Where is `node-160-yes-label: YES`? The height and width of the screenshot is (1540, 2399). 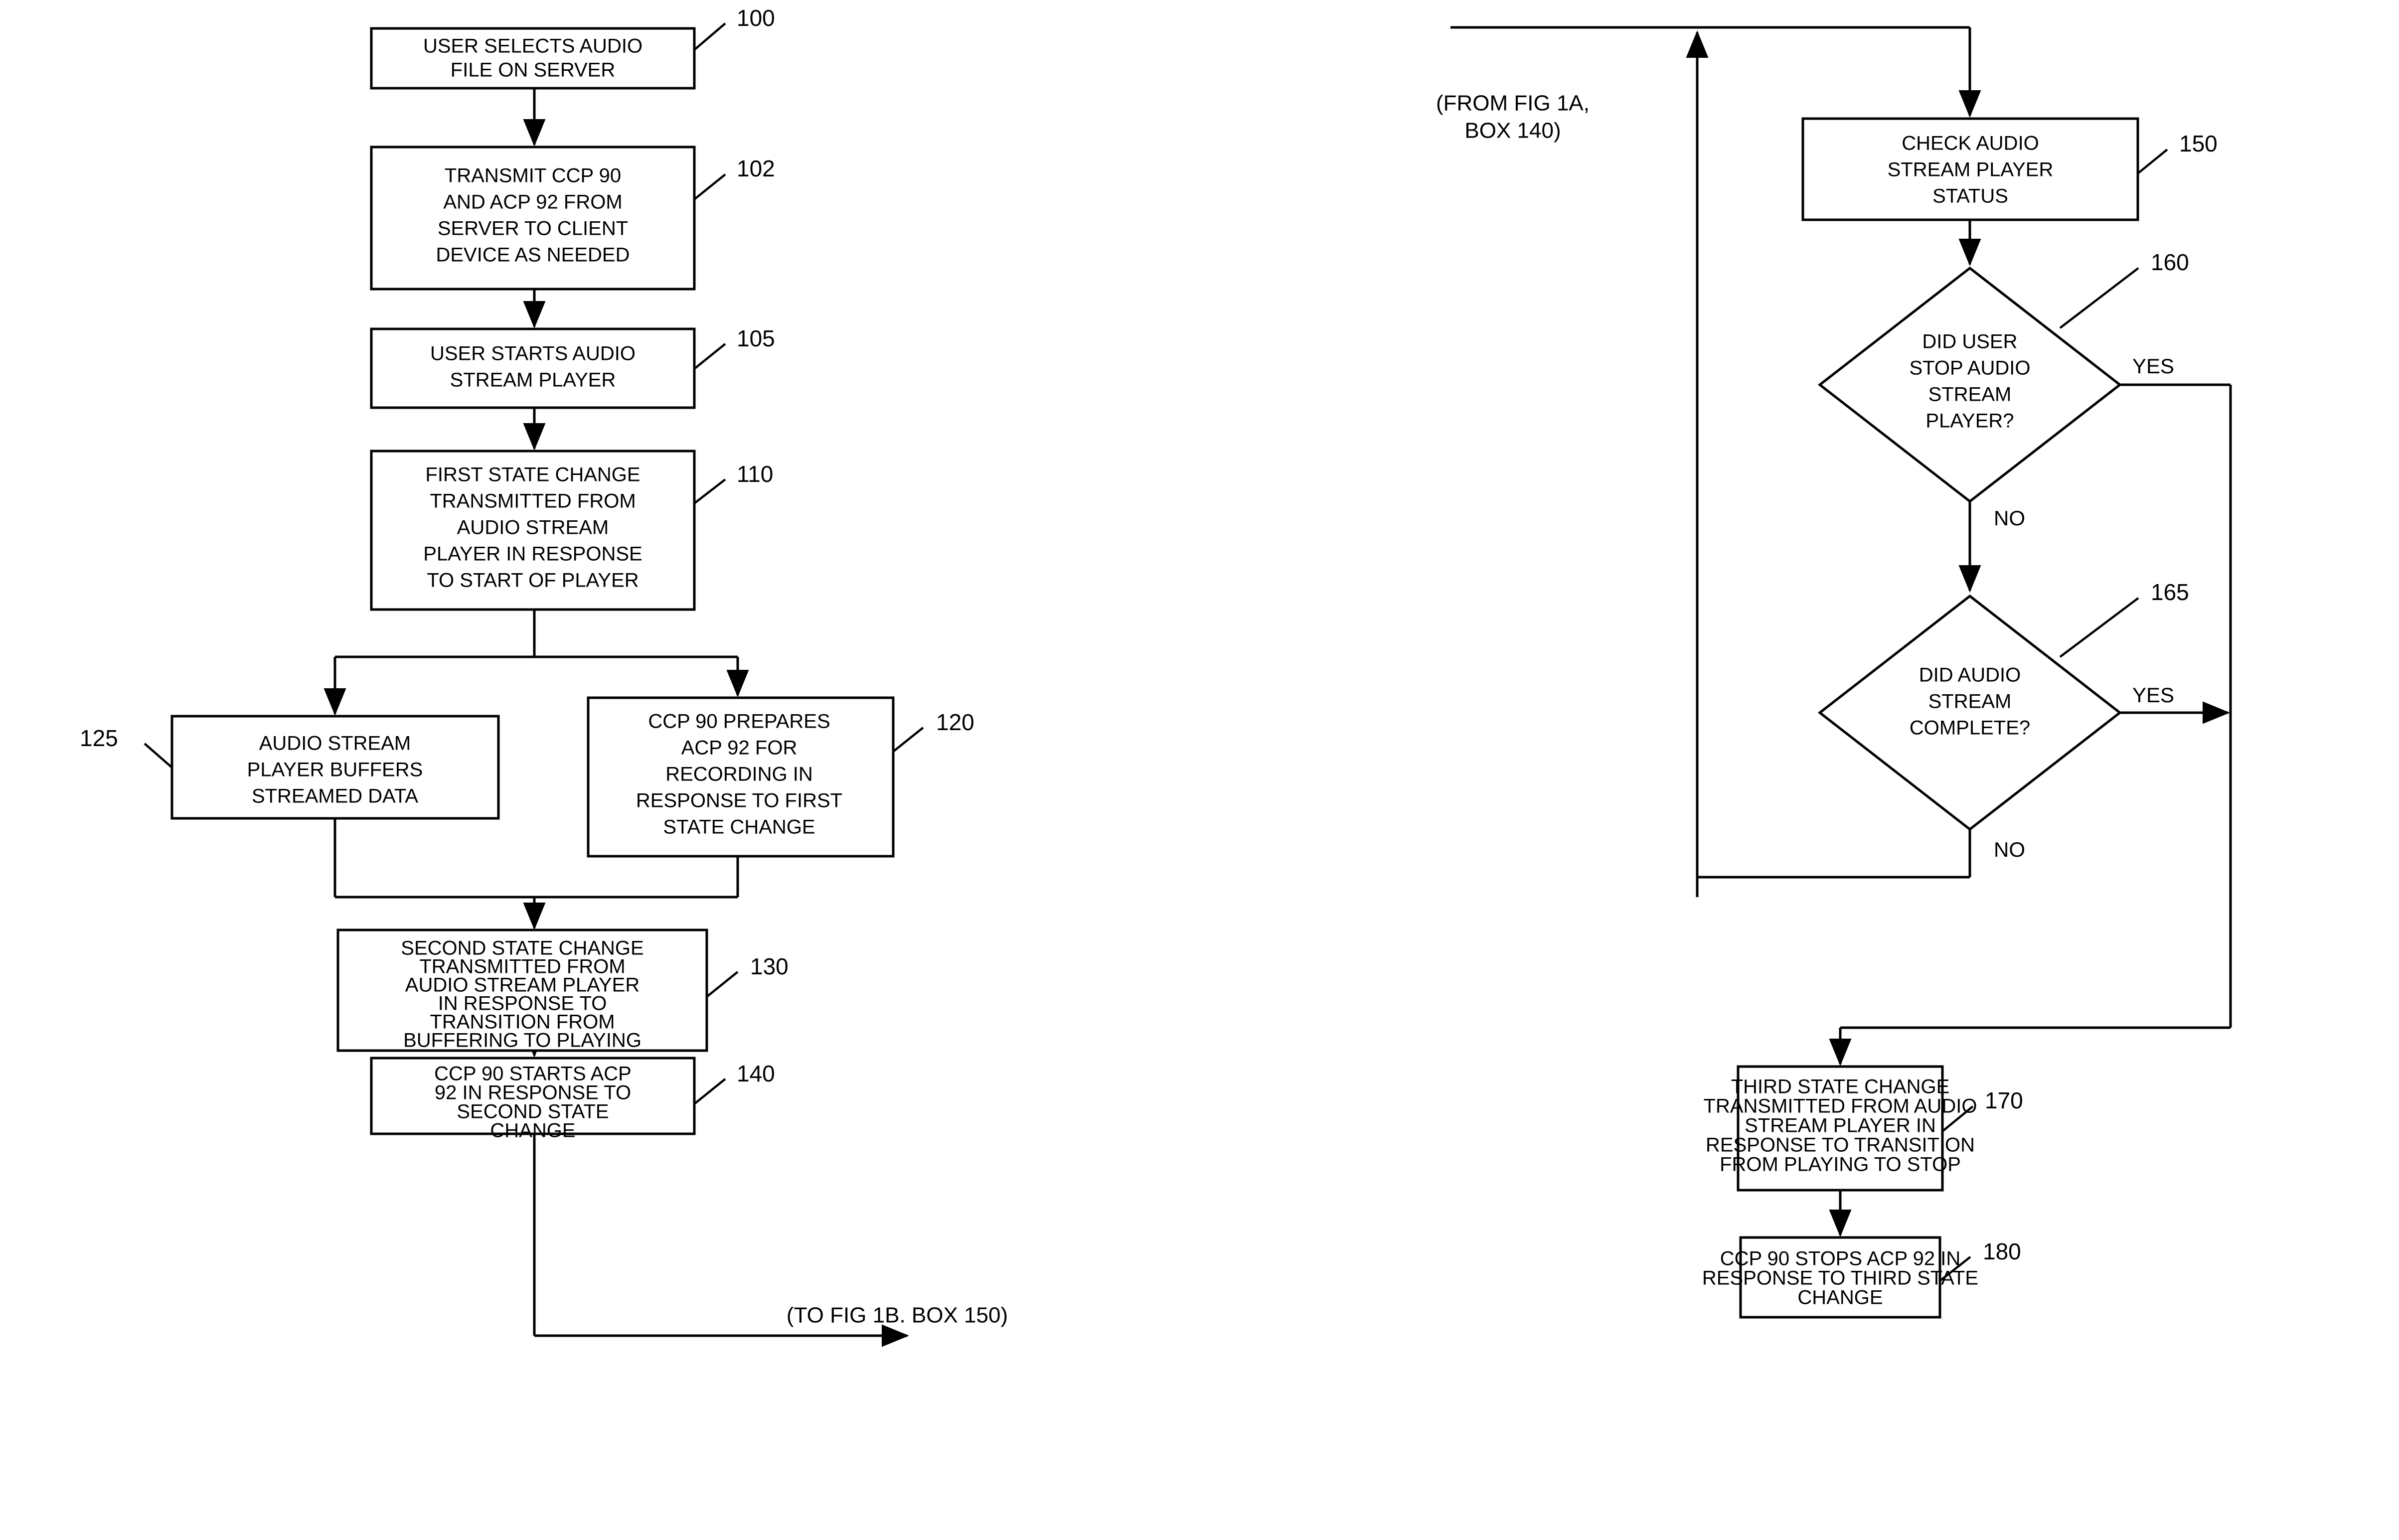
node-160-yes-label: YES is located at coordinates (2153, 366).